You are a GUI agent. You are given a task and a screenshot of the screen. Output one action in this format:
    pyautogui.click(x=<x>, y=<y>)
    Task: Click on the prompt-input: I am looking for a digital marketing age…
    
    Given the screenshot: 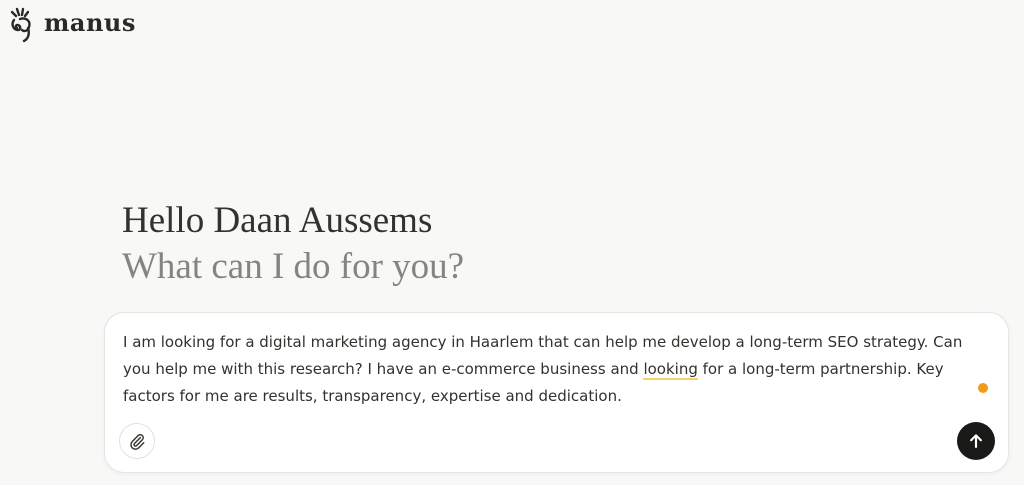 What is the action you would take?
    pyautogui.click(x=553, y=369)
    